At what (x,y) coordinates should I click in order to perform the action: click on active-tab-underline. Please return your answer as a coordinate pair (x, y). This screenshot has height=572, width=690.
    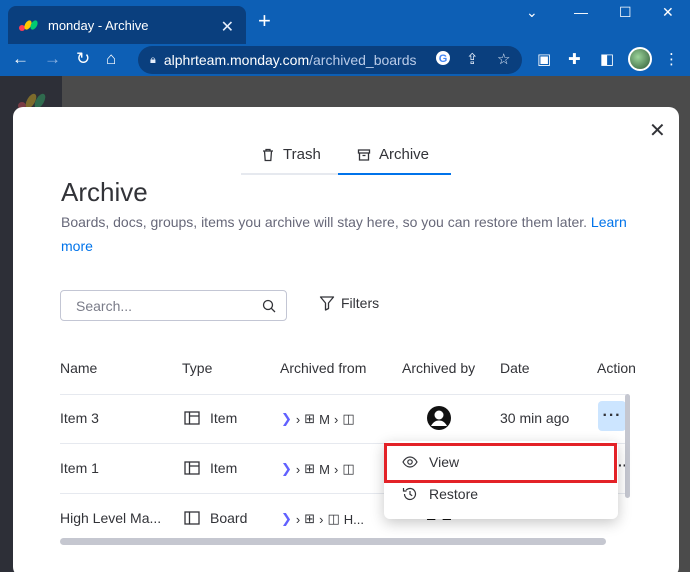
    Looking at the image, I should click on (394, 174).